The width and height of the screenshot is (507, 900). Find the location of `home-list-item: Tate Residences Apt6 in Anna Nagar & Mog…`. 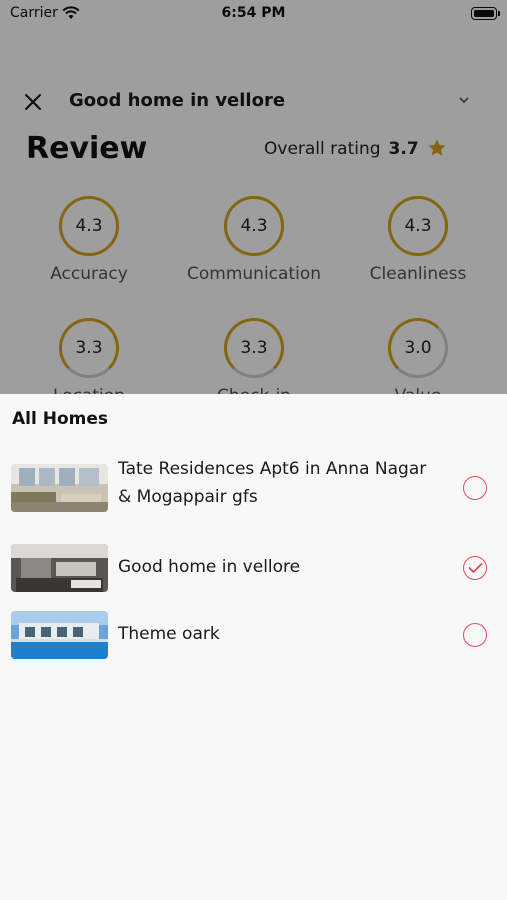

home-list-item: Tate Residences Apt6 in Anna Nagar & Mog… is located at coordinates (253, 489).